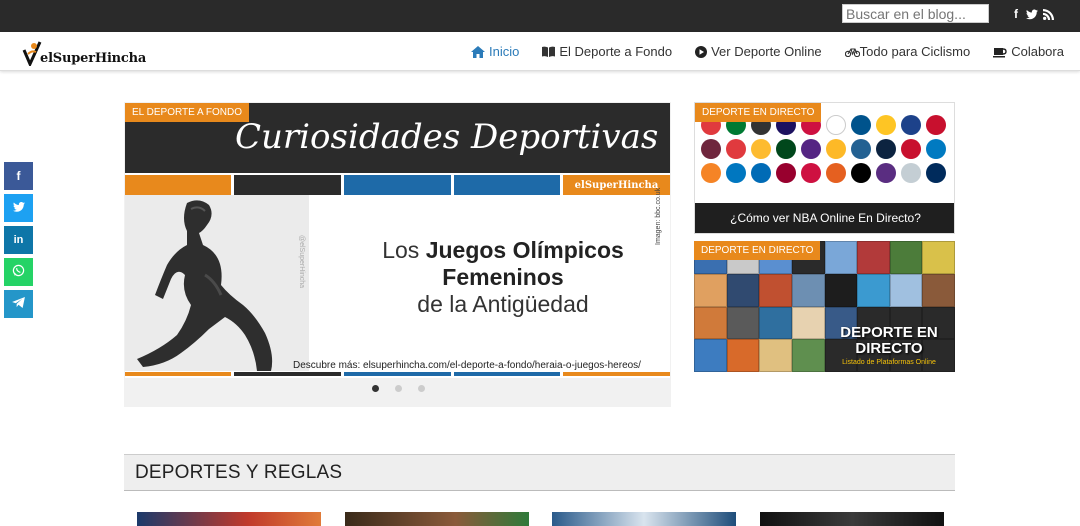 The height and width of the screenshot is (526, 1080). I want to click on card-caption-text: DEPORTE EN DIRECTO, so click(889, 340).